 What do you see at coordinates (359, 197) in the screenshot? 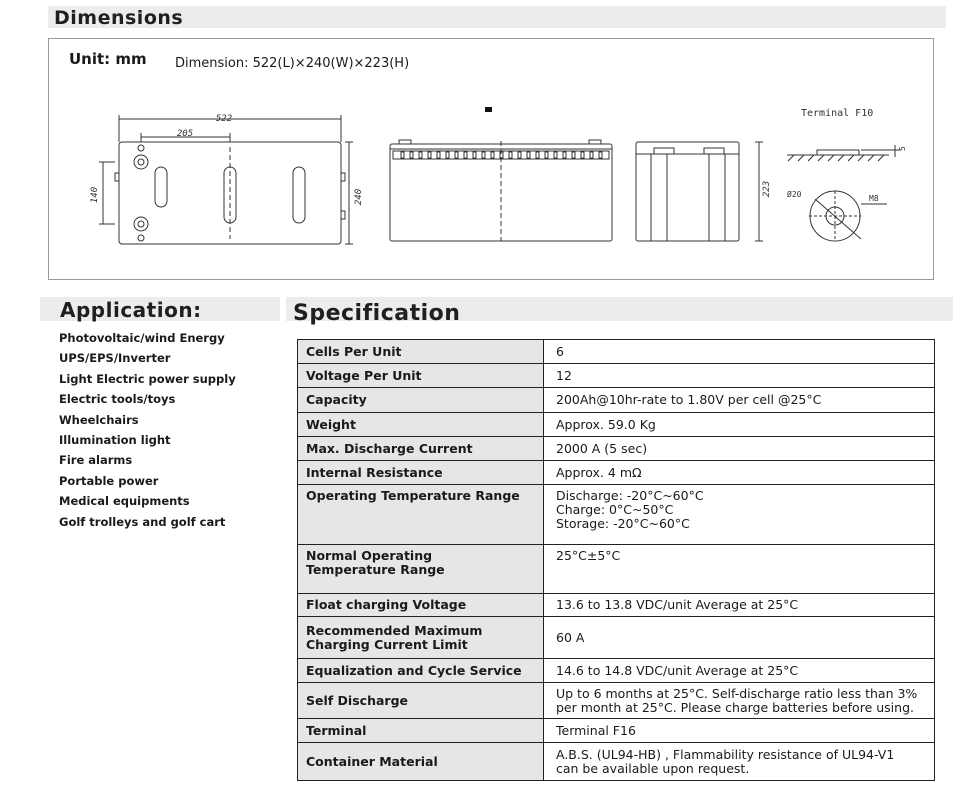
I see `width-dimension-label: 240` at bounding box center [359, 197].